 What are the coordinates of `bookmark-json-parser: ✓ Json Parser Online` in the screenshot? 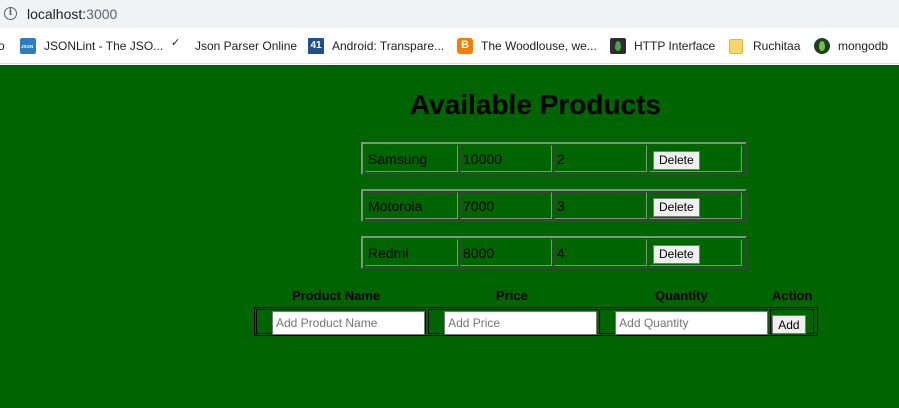 It's located at (234, 46).